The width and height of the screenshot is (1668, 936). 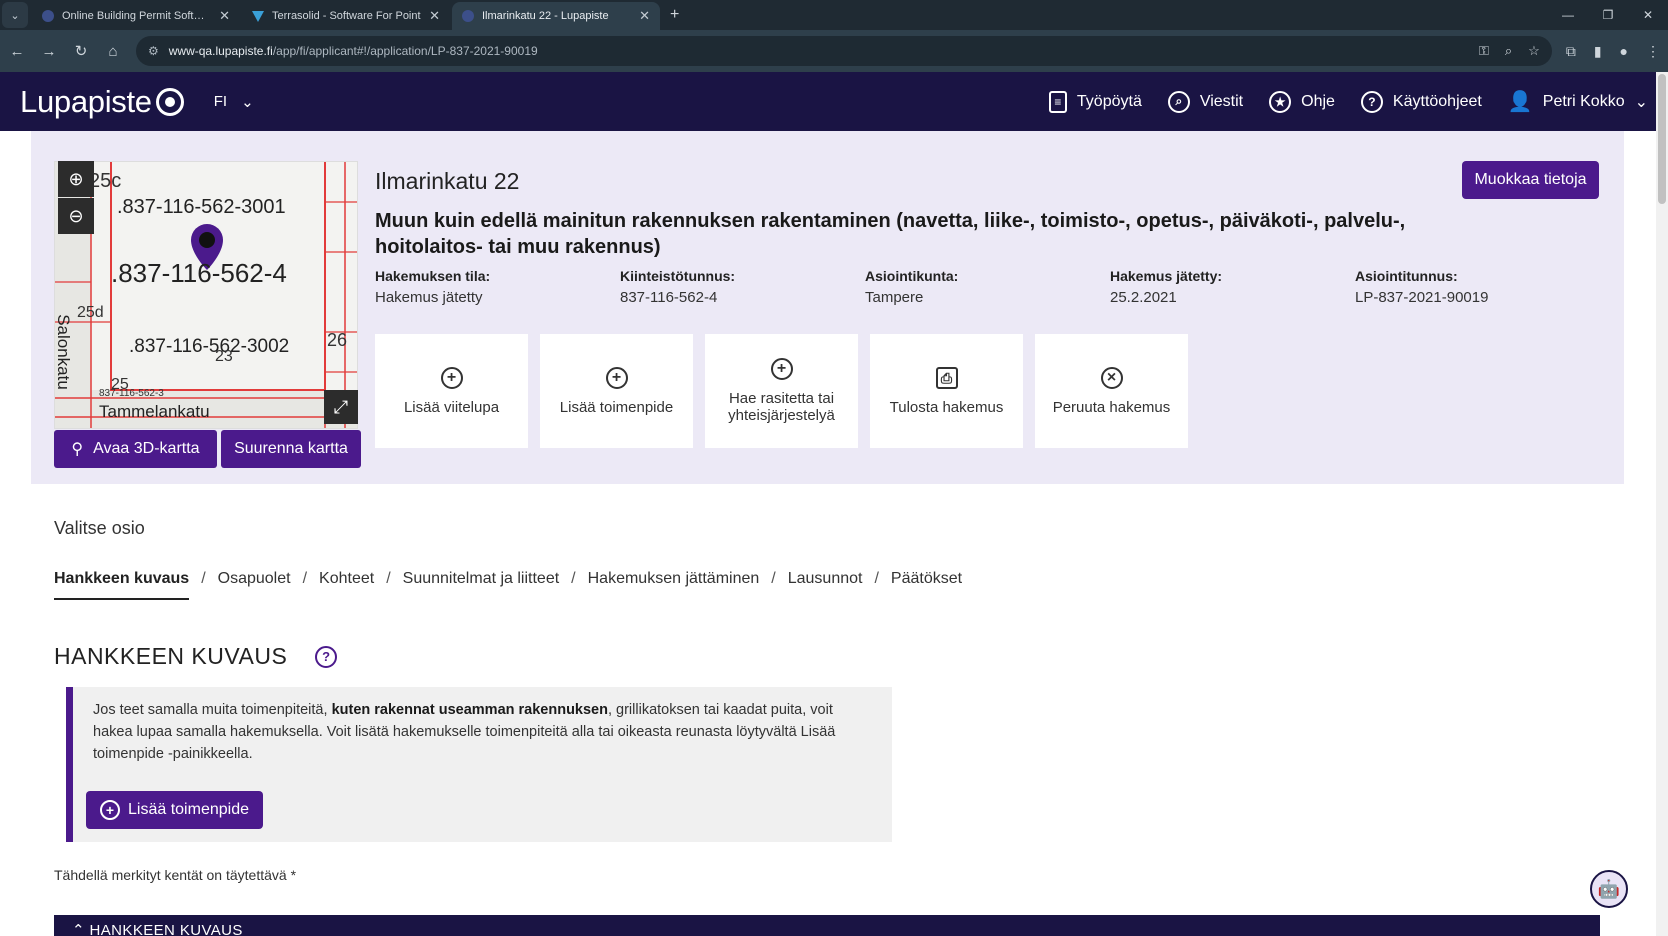 What do you see at coordinates (131, 393) in the screenshot?
I see `map-label: 837-116-562-3` at bounding box center [131, 393].